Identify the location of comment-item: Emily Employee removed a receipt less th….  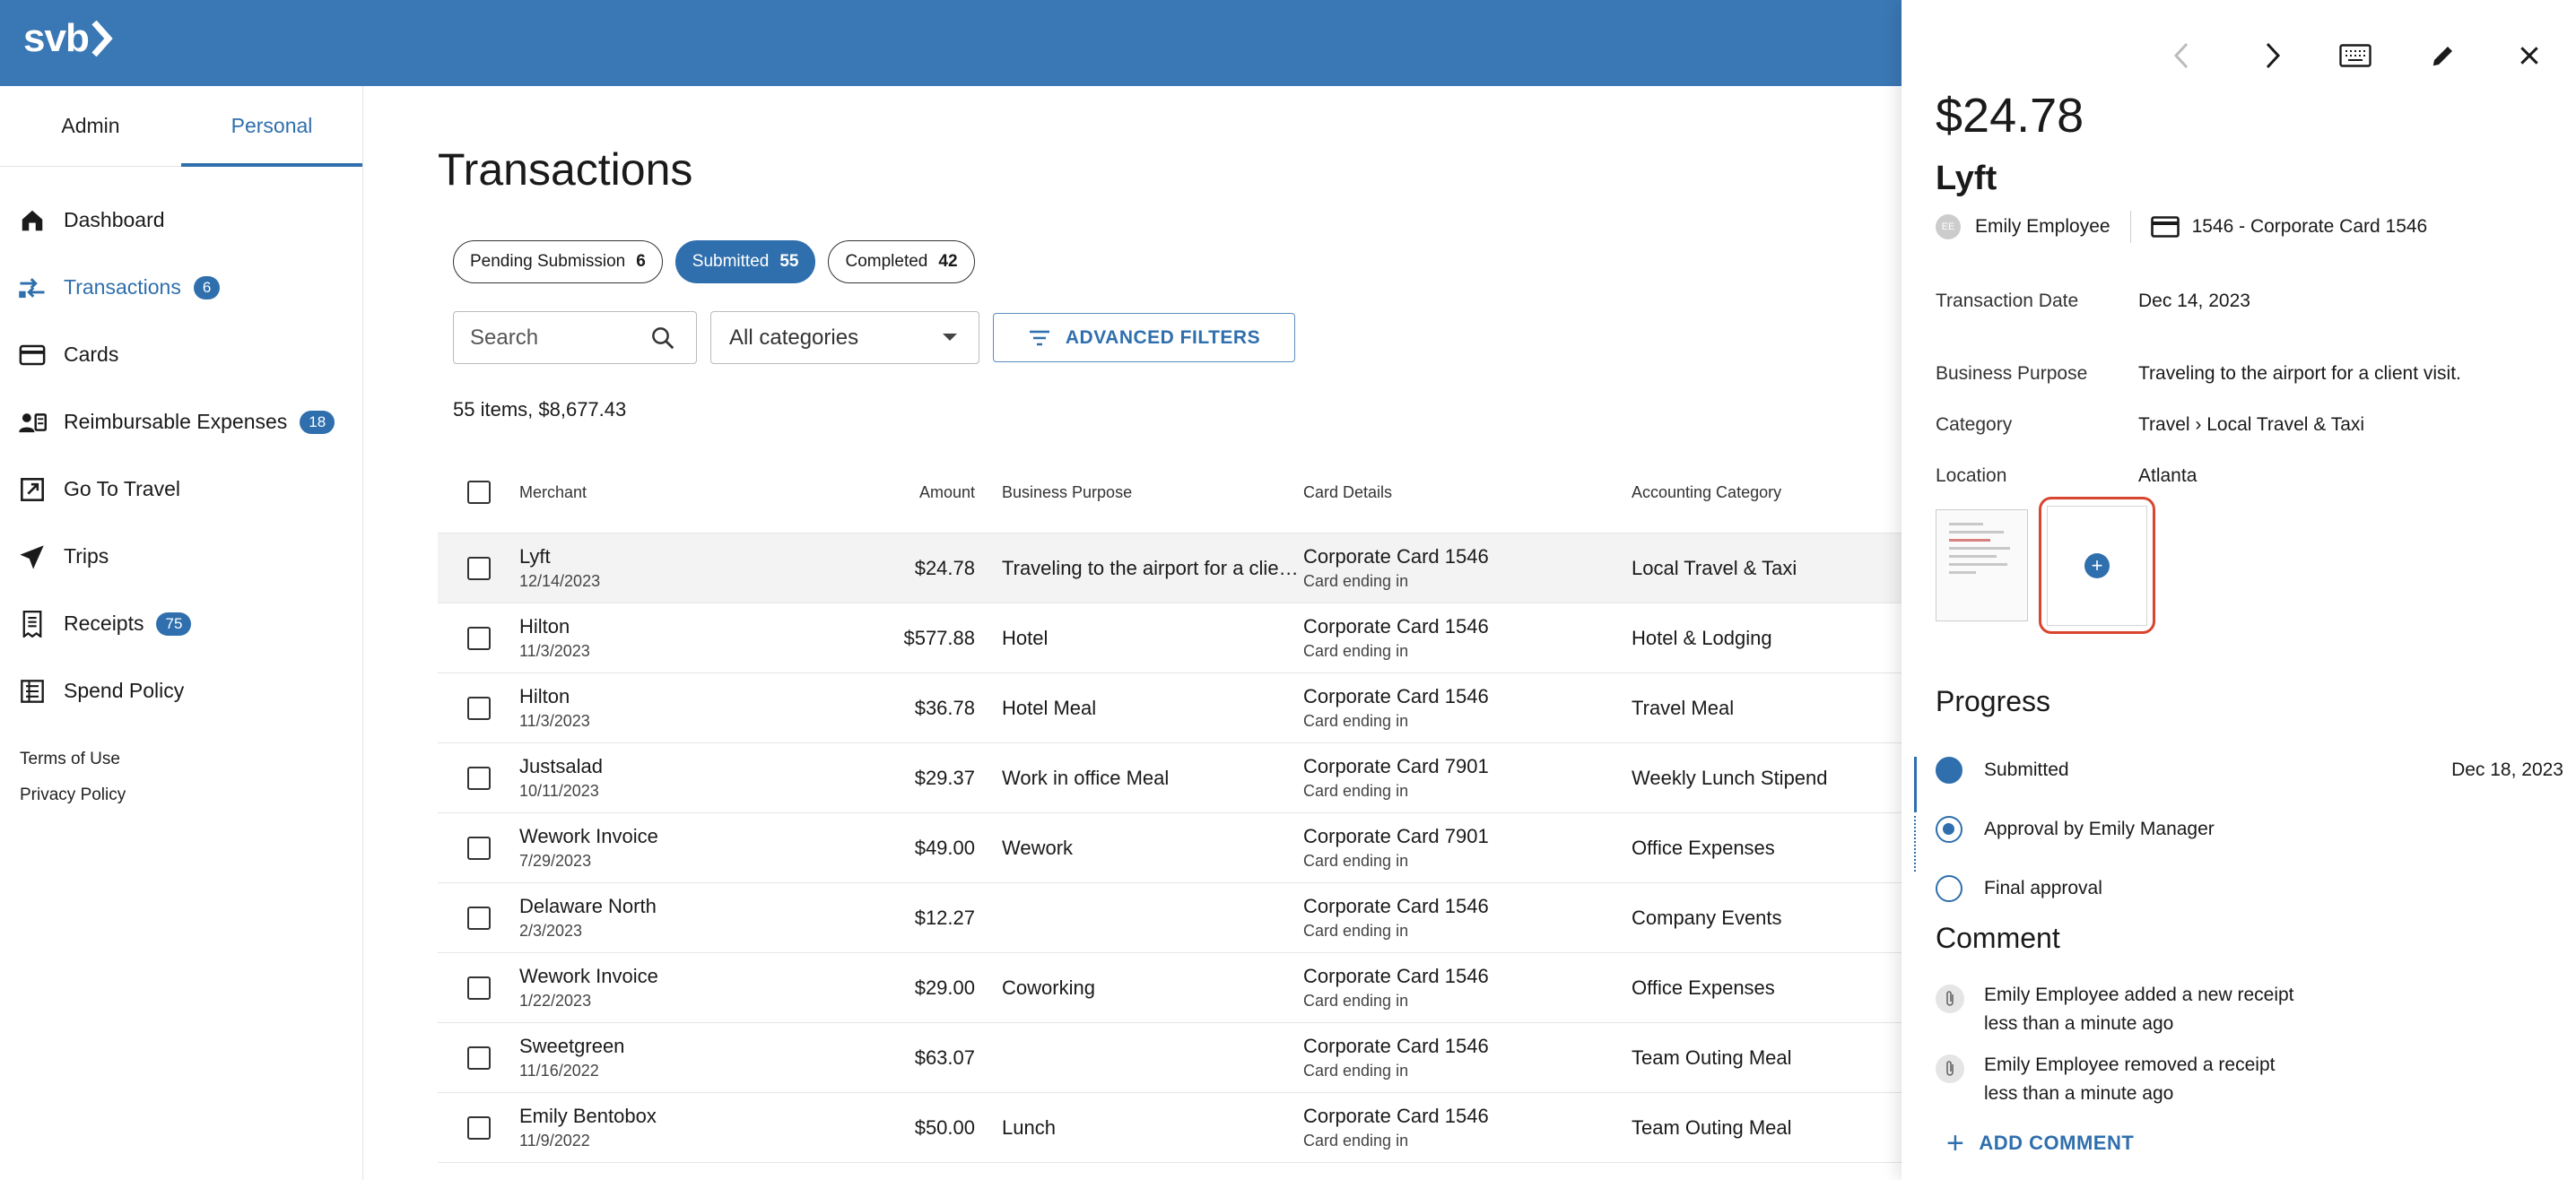
(2105, 1079).